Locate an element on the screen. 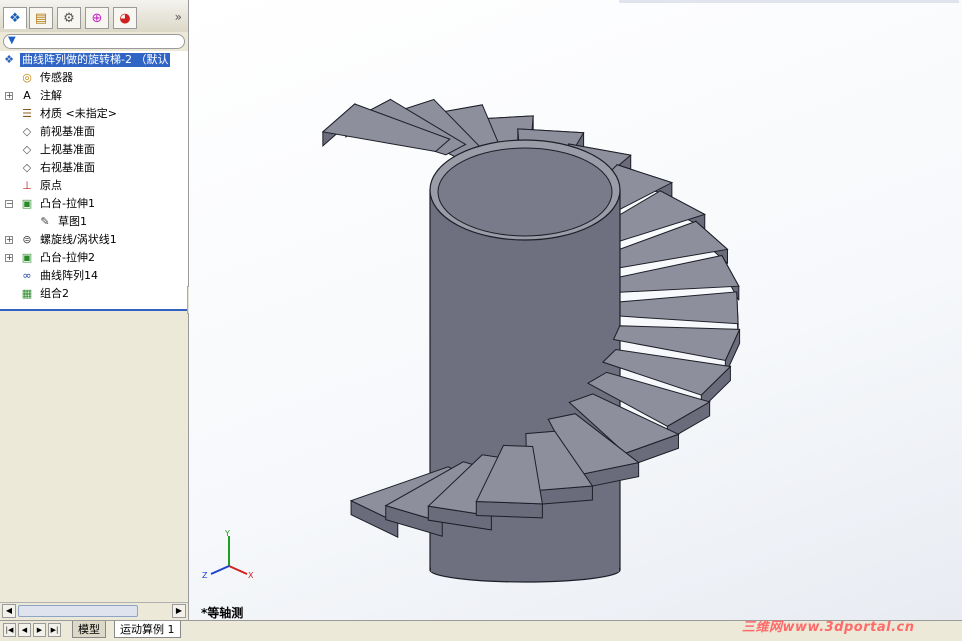  property-icon: ▤ is located at coordinates (41, 18).